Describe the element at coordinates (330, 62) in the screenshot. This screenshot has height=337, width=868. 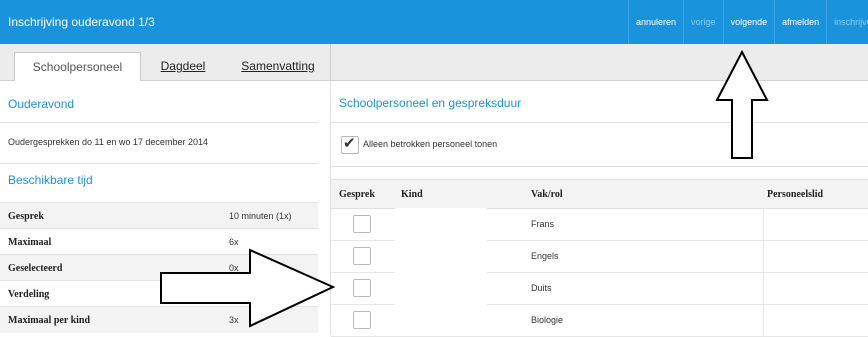
I see `tab-divider` at that location.